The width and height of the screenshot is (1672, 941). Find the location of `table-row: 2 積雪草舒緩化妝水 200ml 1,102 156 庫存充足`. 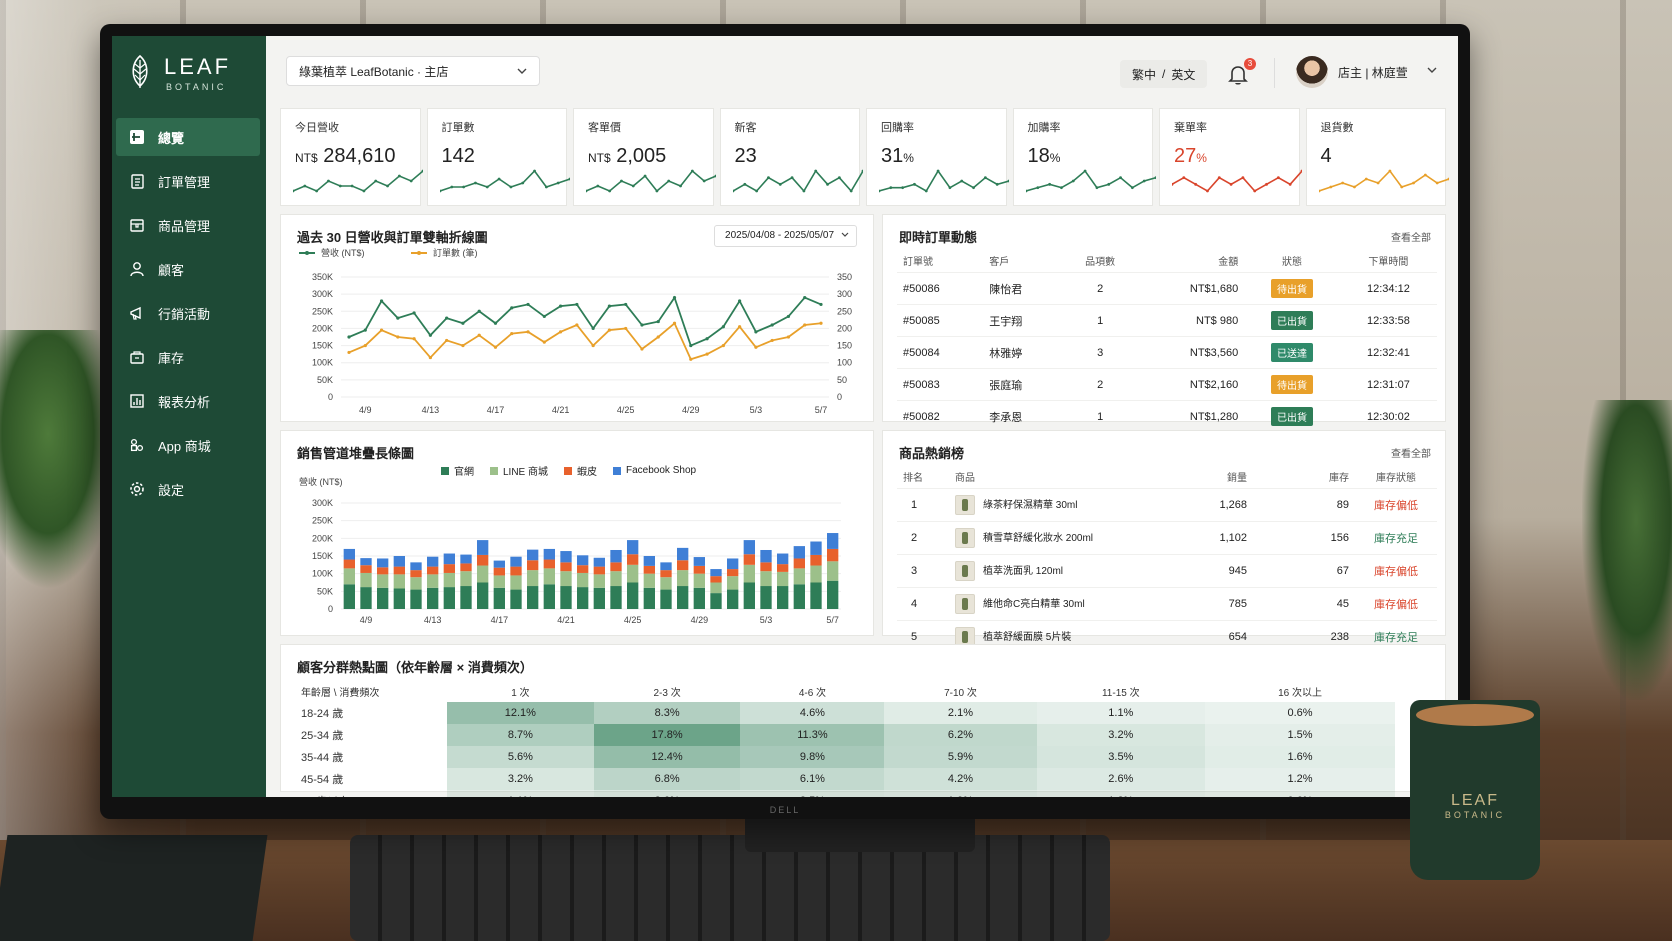

table-row: 2 積雪草舒緩化妝水 200ml 1,102 156 庫存充足 is located at coordinates (1167, 538).